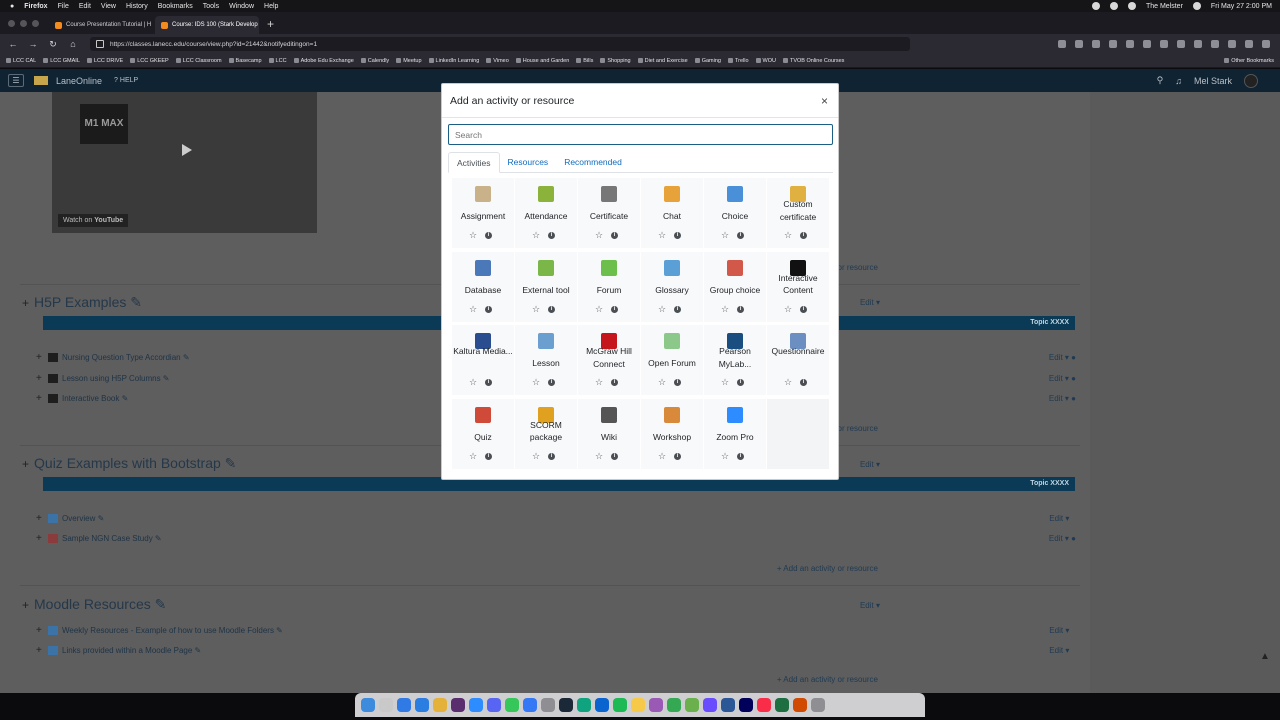 The image size is (1280, 720). Describe the element at coordinates (404, 705) in the screenshot. I see `dock-app-store-icon` at that location.